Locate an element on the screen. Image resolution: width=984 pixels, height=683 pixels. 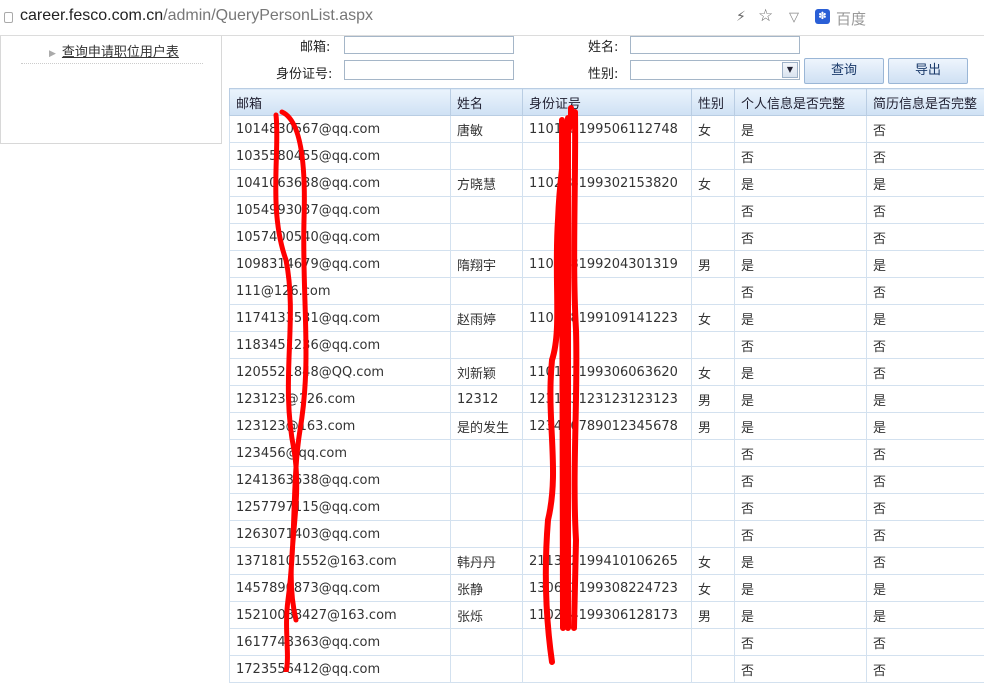
cell-email: 123123@163.com is located at coordinates (340, 426).